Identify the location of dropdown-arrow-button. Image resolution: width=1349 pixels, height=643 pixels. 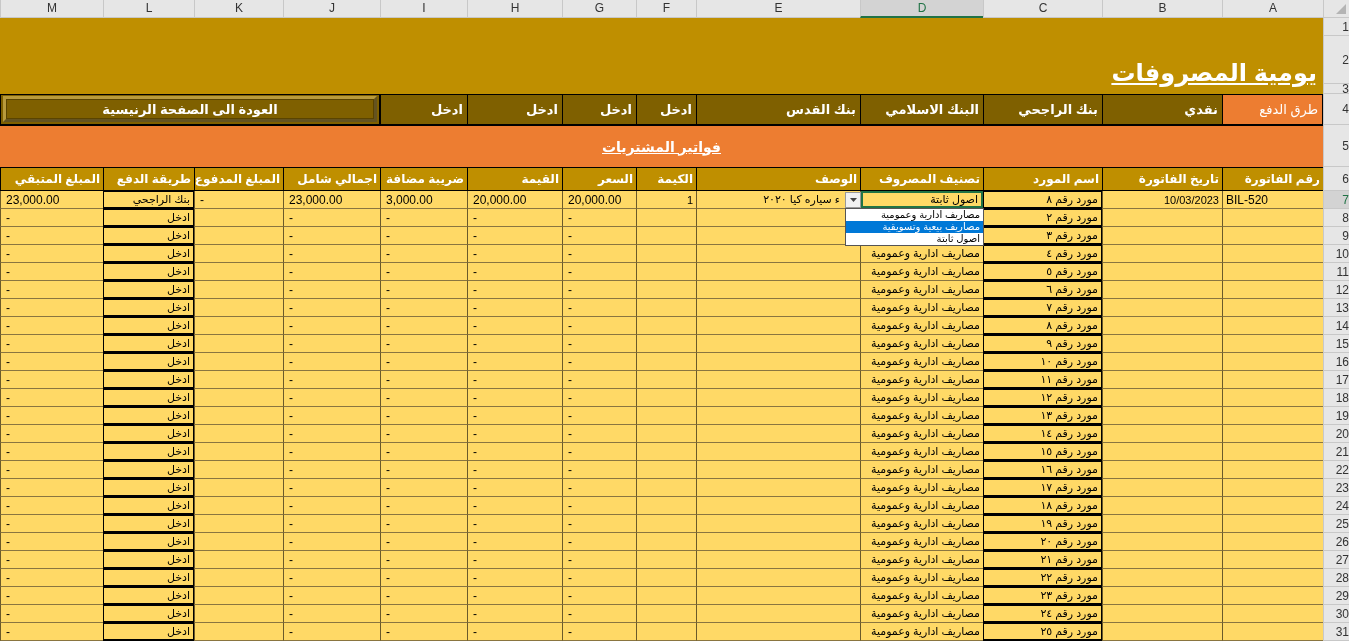
(853, 200).